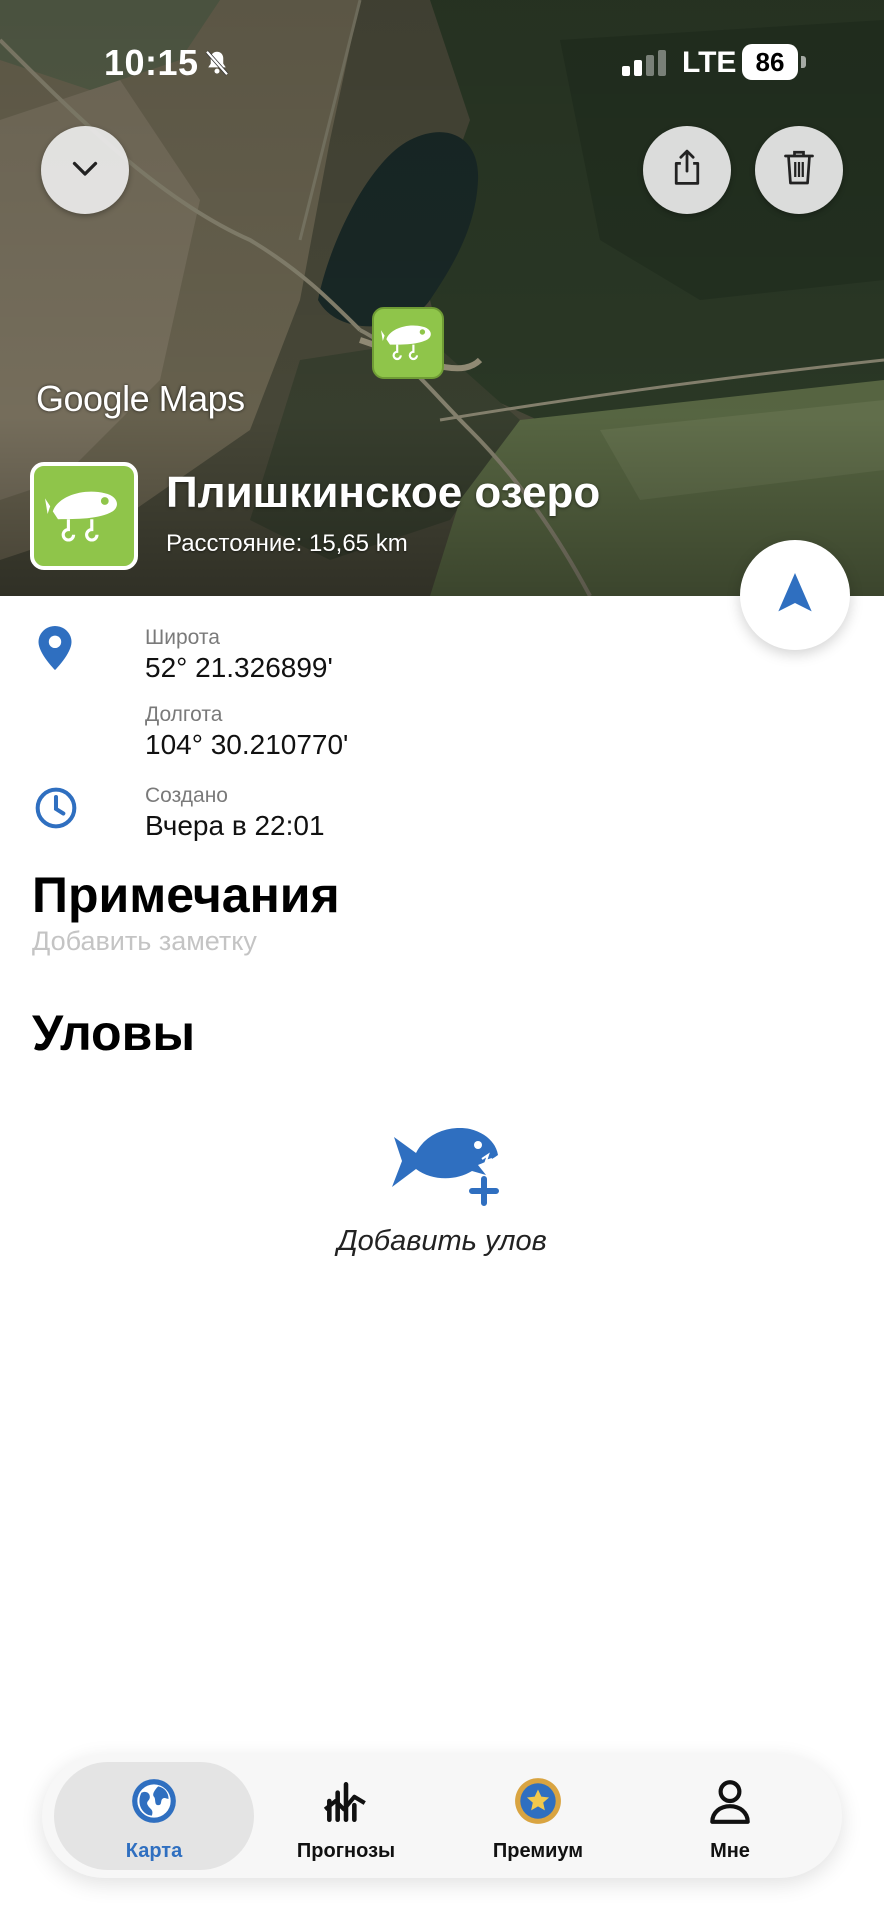 This screenshot has width=884, height=1920. Describe the element at coordinates (247, 744) in the screenshot. I see `longitude-value: 104° 30.210770'` at that location.